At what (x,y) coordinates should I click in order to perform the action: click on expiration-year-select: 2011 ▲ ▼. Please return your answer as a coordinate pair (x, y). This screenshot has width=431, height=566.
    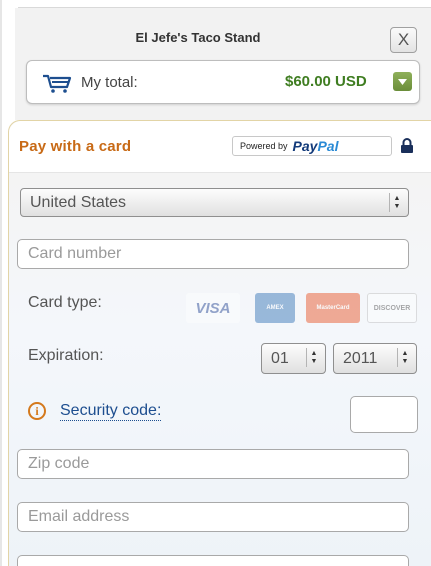
    Looking at the image, I should click on (375, 358).